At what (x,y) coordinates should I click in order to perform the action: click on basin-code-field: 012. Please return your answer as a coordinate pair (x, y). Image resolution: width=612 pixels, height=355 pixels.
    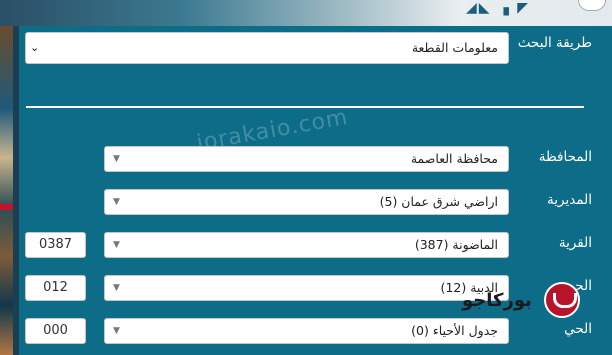
    Looking at the image, I should click on (55, 288).